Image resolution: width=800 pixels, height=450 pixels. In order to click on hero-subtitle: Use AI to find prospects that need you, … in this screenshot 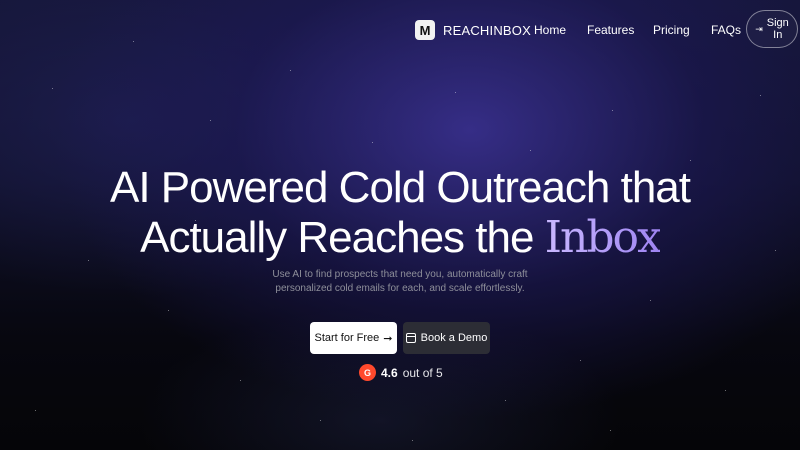, I will do `click(400, 281)`.